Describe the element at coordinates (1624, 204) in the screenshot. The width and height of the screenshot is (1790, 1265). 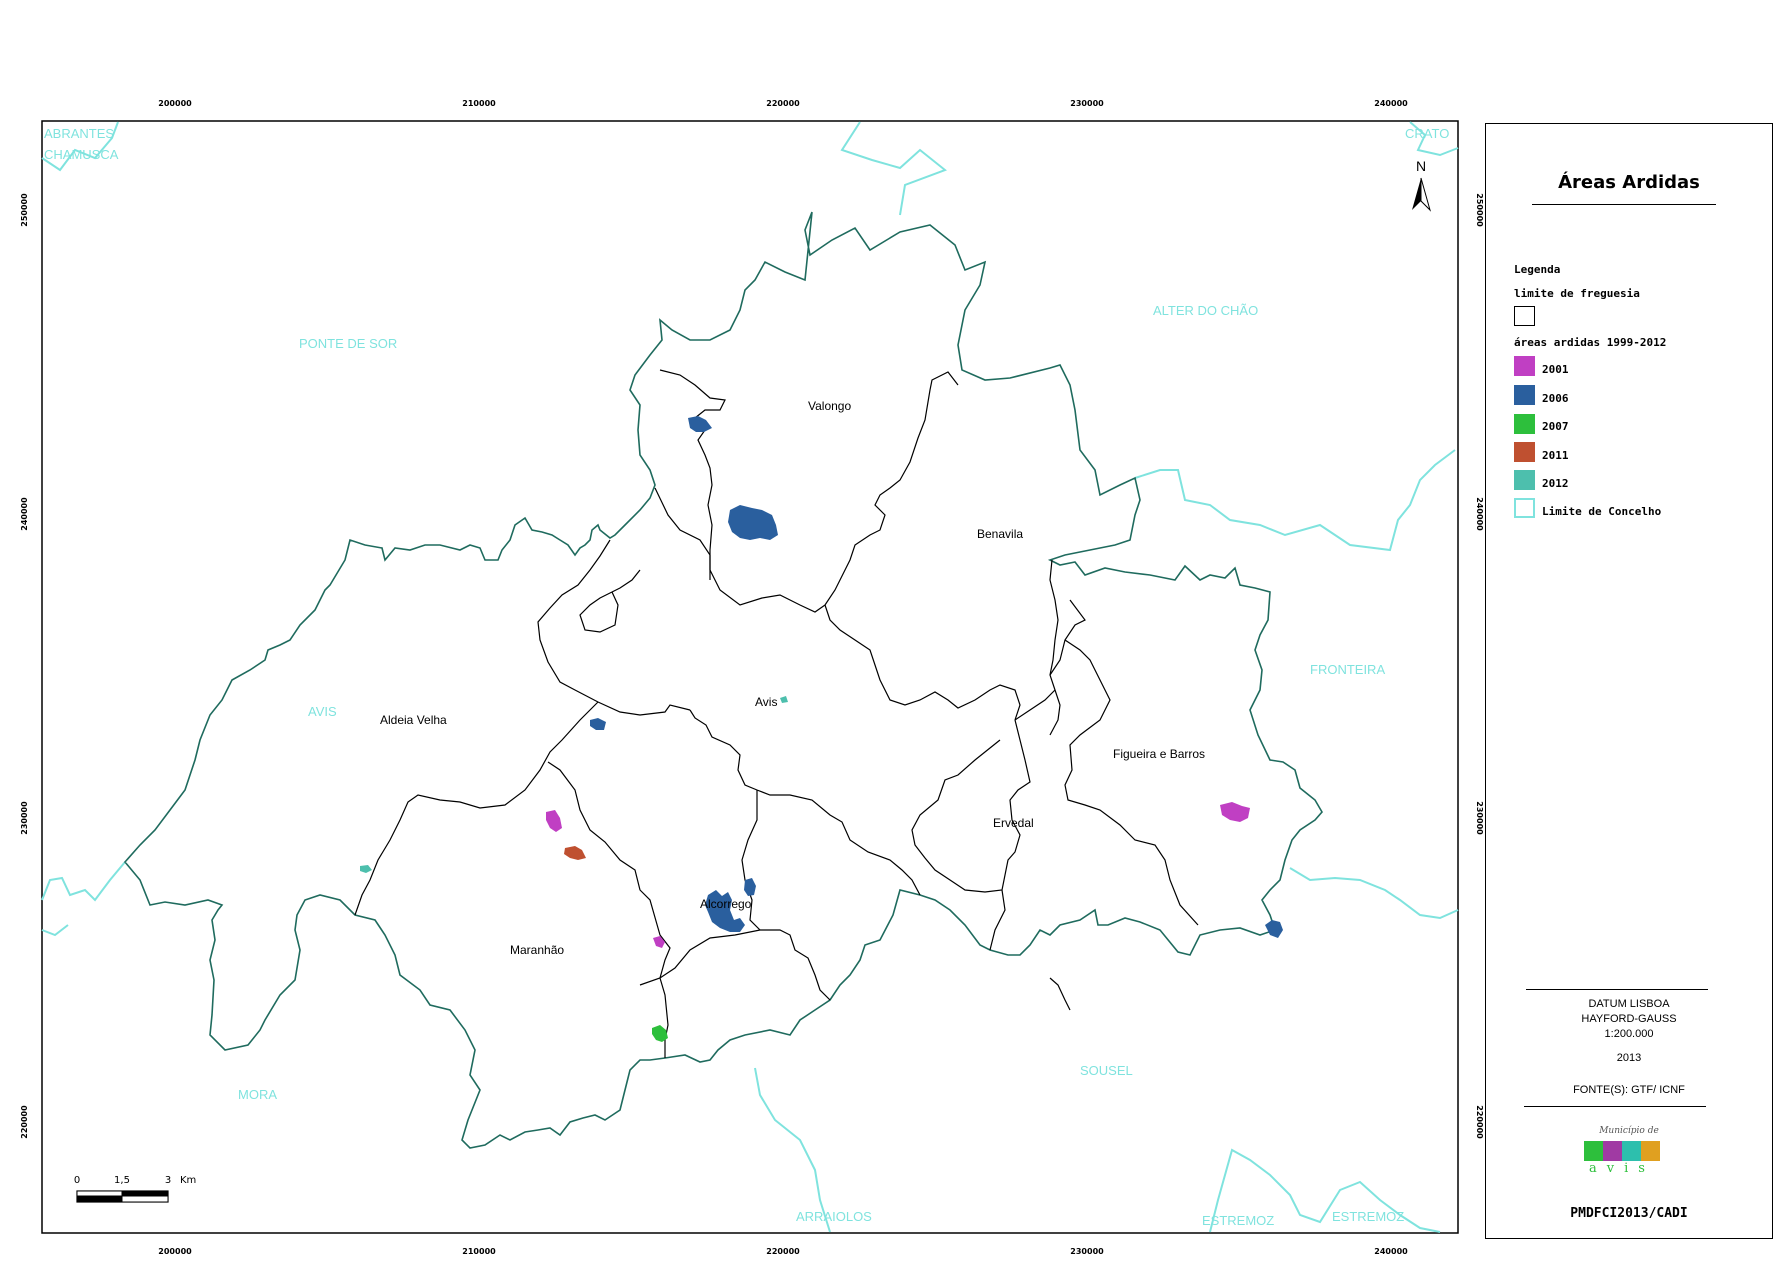
I see `legend-title-divider` at that location.